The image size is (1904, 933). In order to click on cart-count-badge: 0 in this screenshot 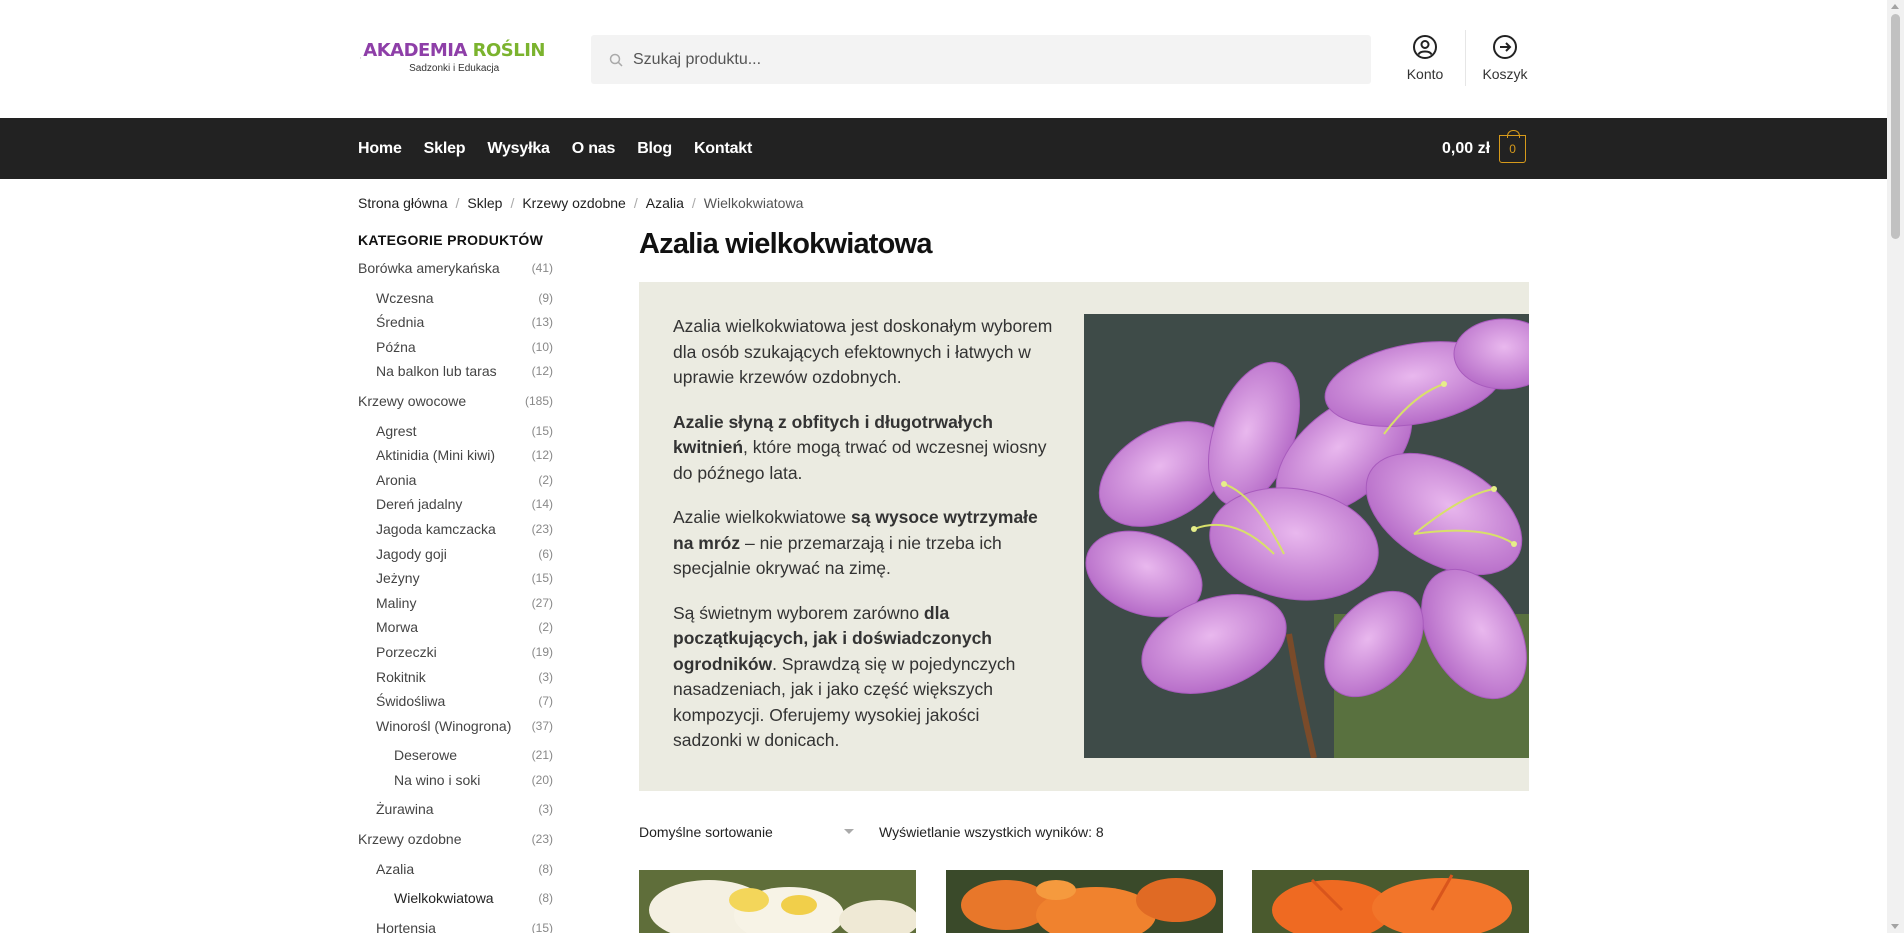, I will do `click(1513, 146)`.